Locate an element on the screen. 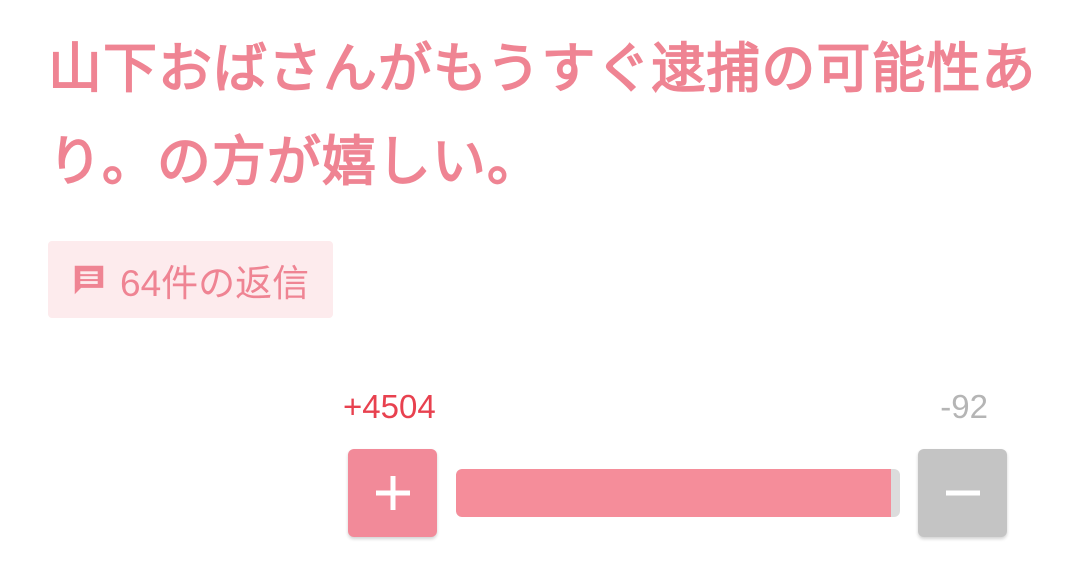  minus-vote-button is located at coordinates (962, 493).